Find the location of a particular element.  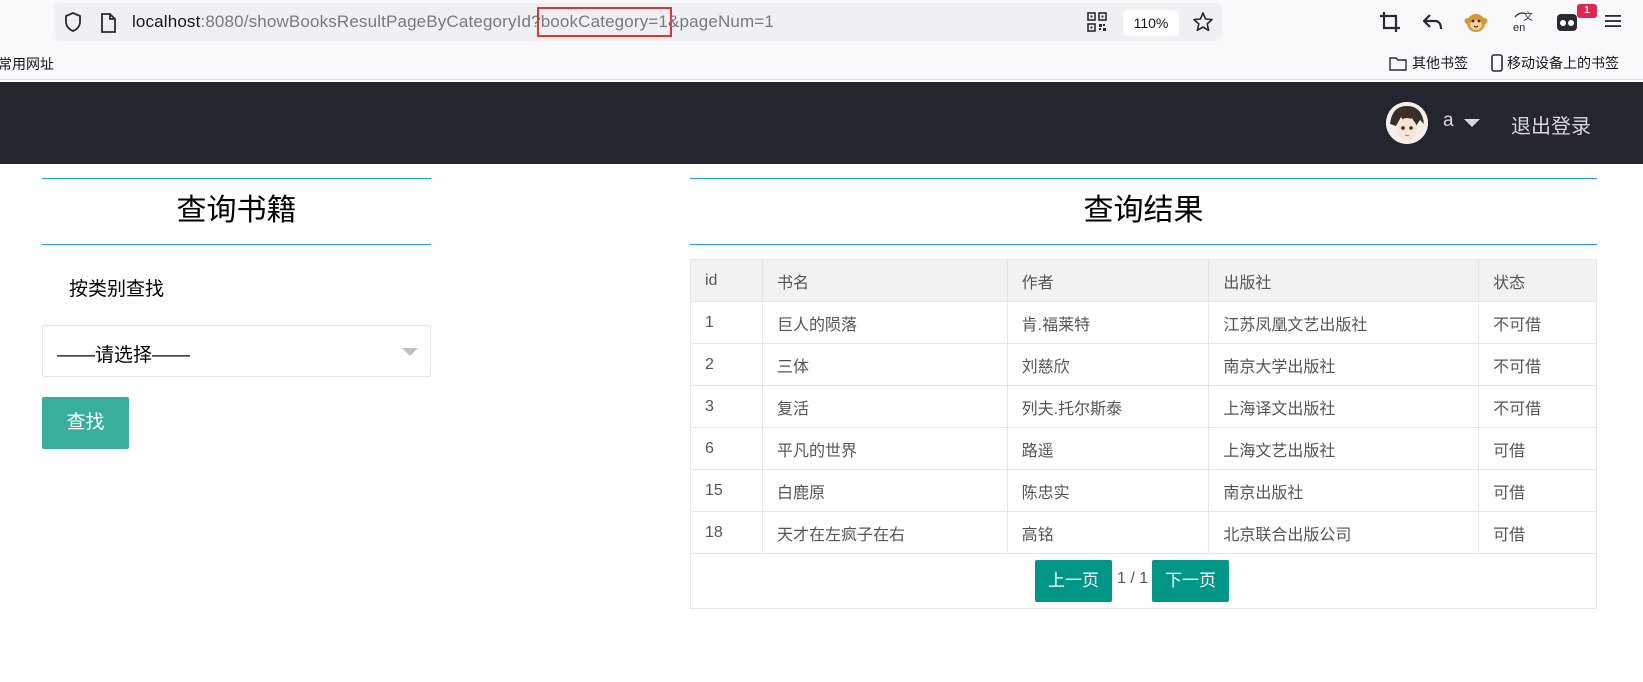

url-query-tail: &pageNum=1 is located at coordinates (721, 21).